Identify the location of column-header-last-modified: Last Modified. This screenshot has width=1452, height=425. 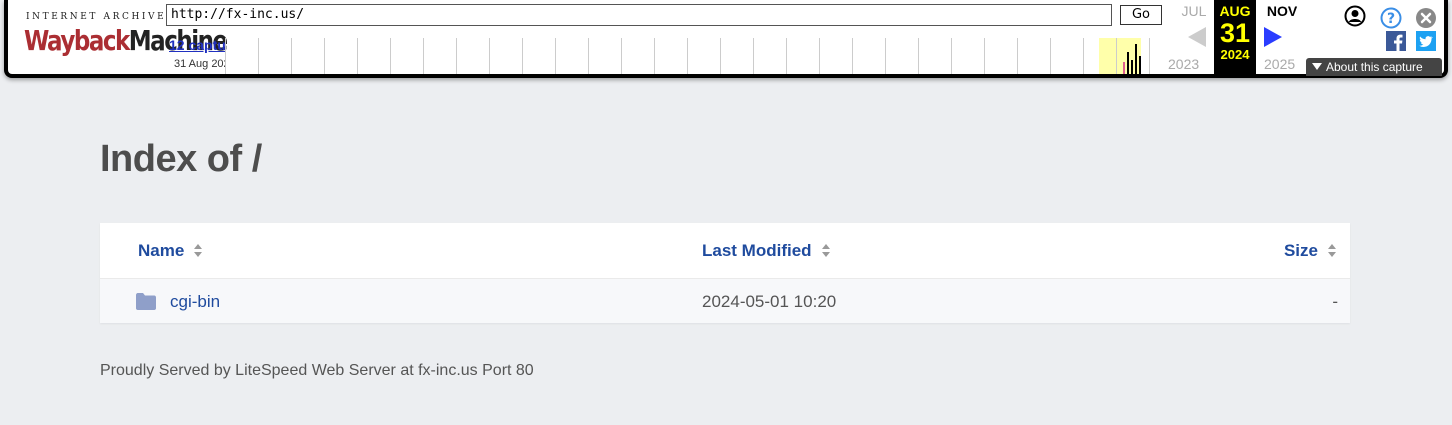
(767, 251).